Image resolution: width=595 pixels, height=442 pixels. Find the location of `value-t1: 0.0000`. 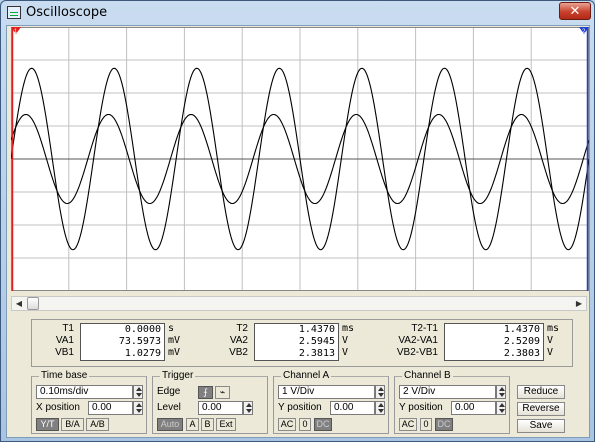

value-t1: 0.0000 is located at coordinates (142, 329).